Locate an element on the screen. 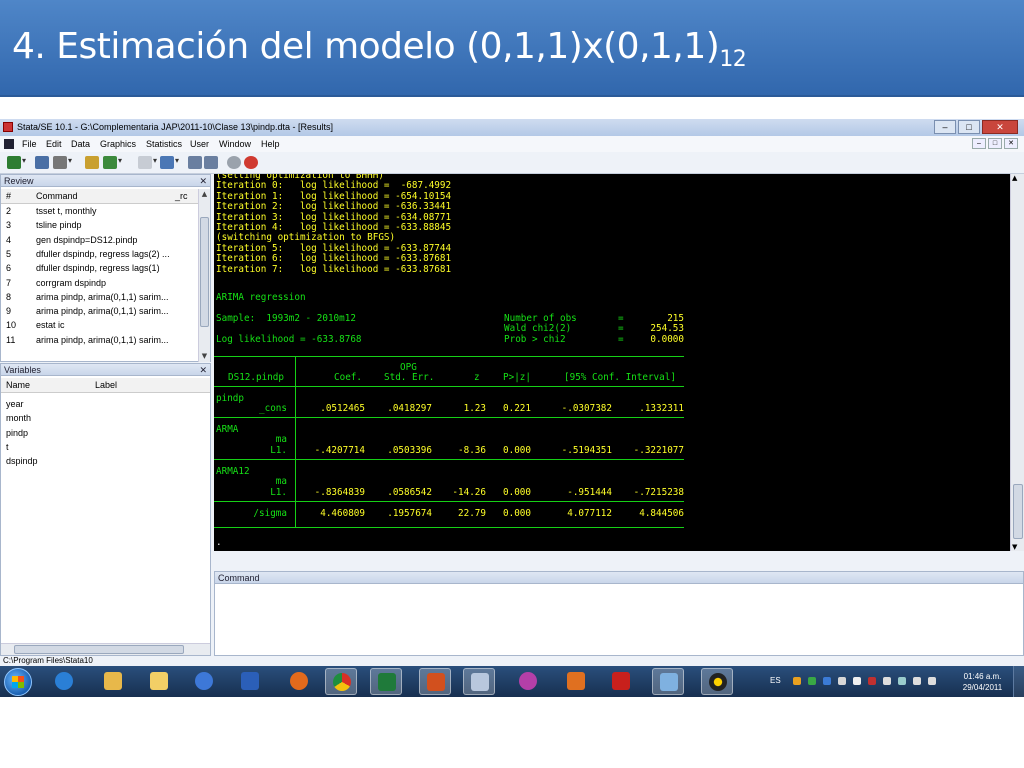 The width and height of the screenshot is (1024, 768). more-icon is located at coordinates (234, 162).